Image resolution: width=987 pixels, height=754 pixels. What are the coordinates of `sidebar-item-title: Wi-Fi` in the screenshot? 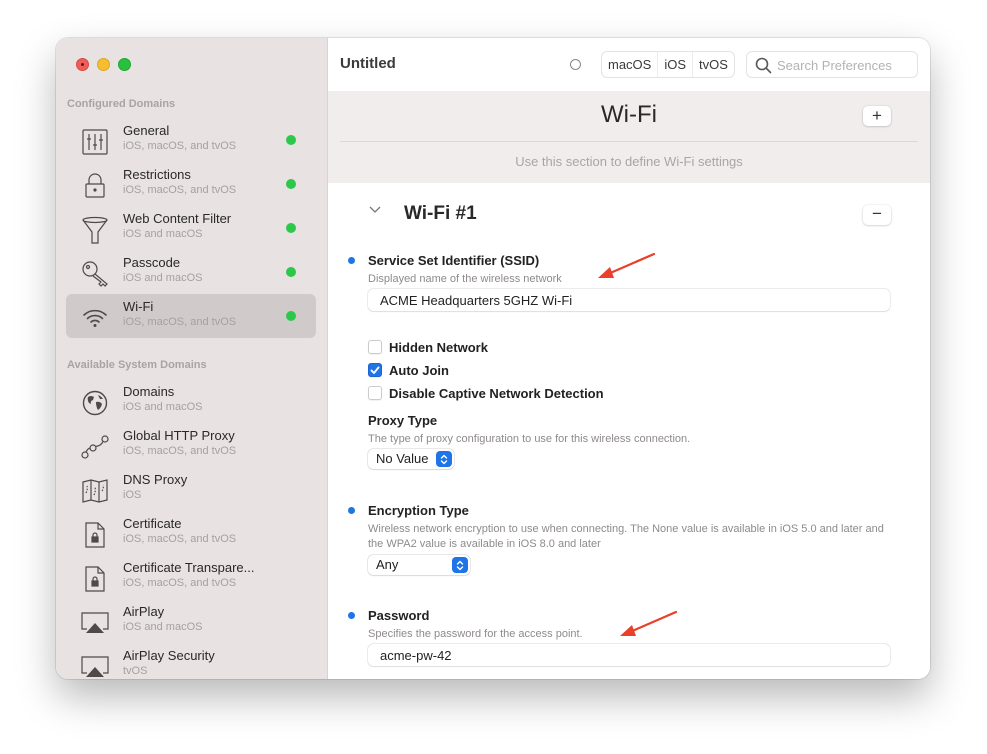 It's located at (138, 306).